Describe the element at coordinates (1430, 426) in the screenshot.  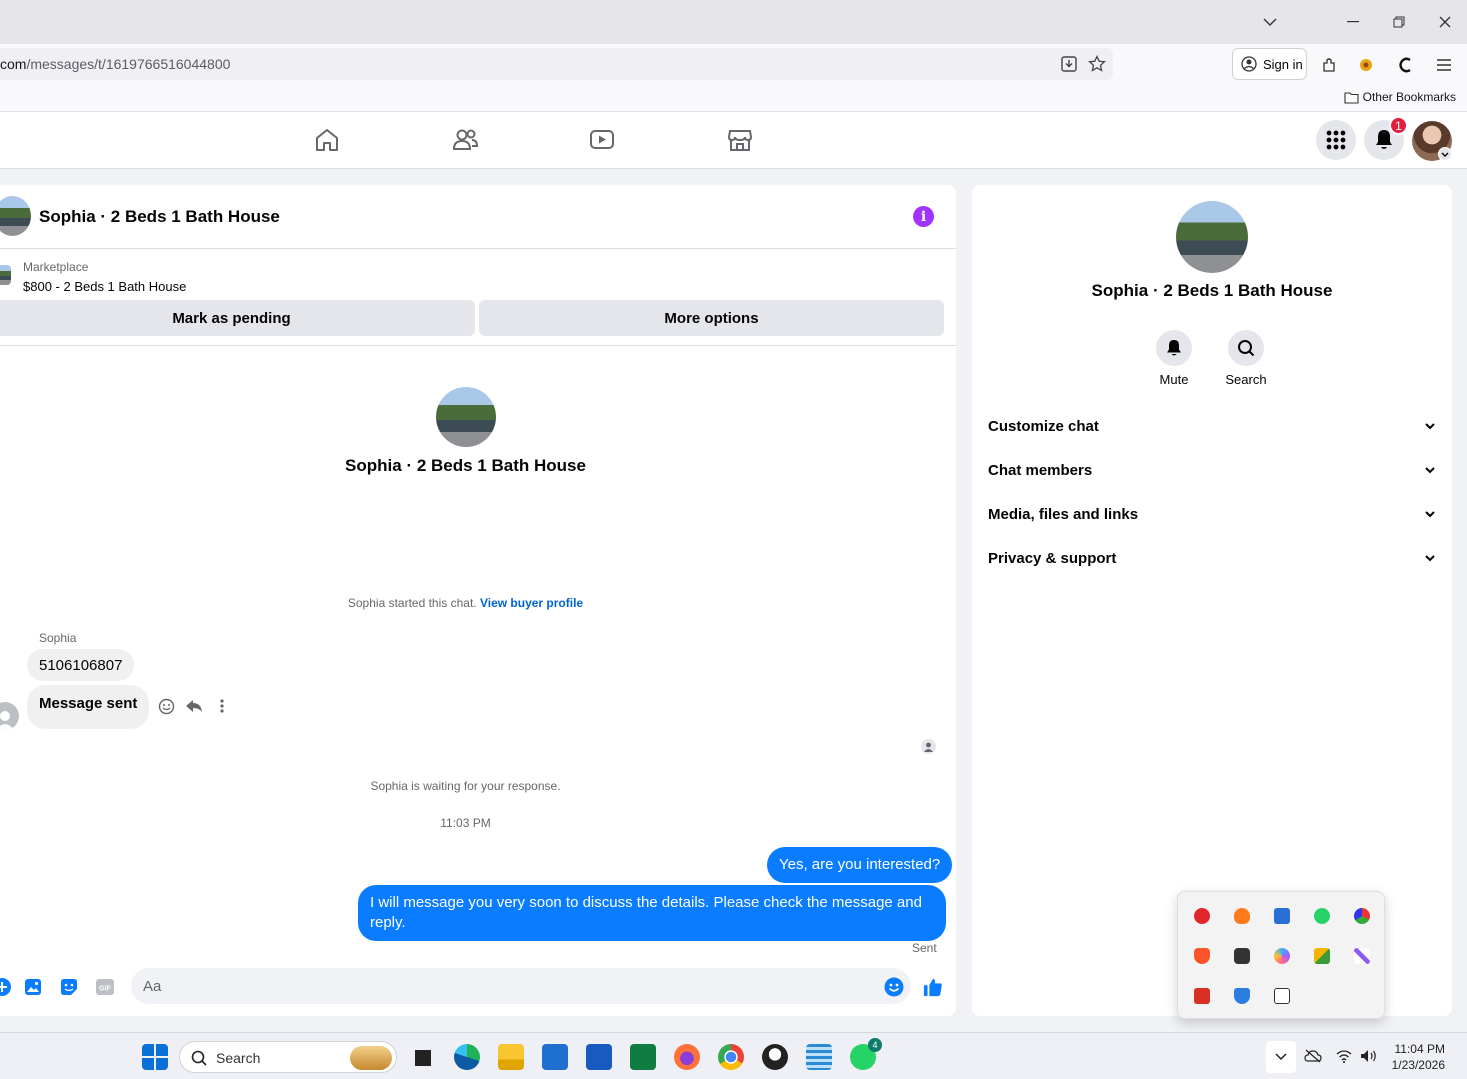
I see `chevron-down-icon` at that location.